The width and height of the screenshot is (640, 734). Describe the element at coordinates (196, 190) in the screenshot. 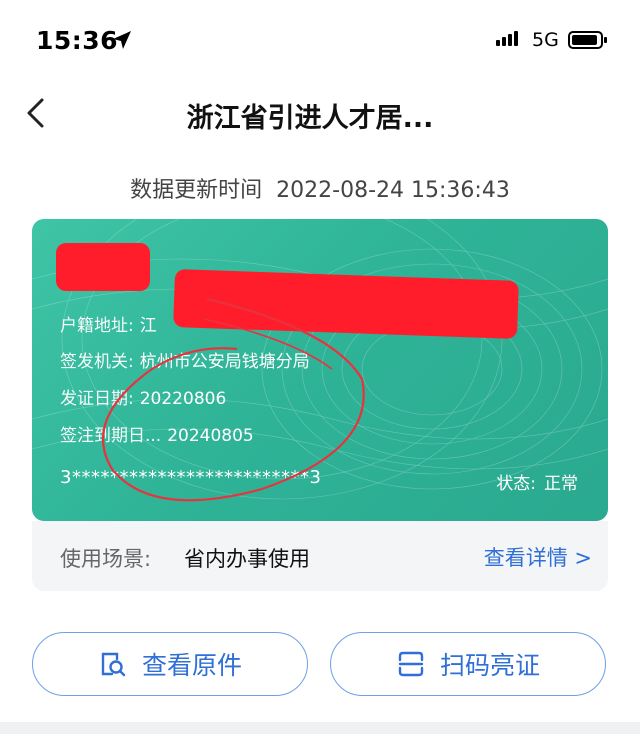

I see `update-time-label: 数据更新时间` at that location.